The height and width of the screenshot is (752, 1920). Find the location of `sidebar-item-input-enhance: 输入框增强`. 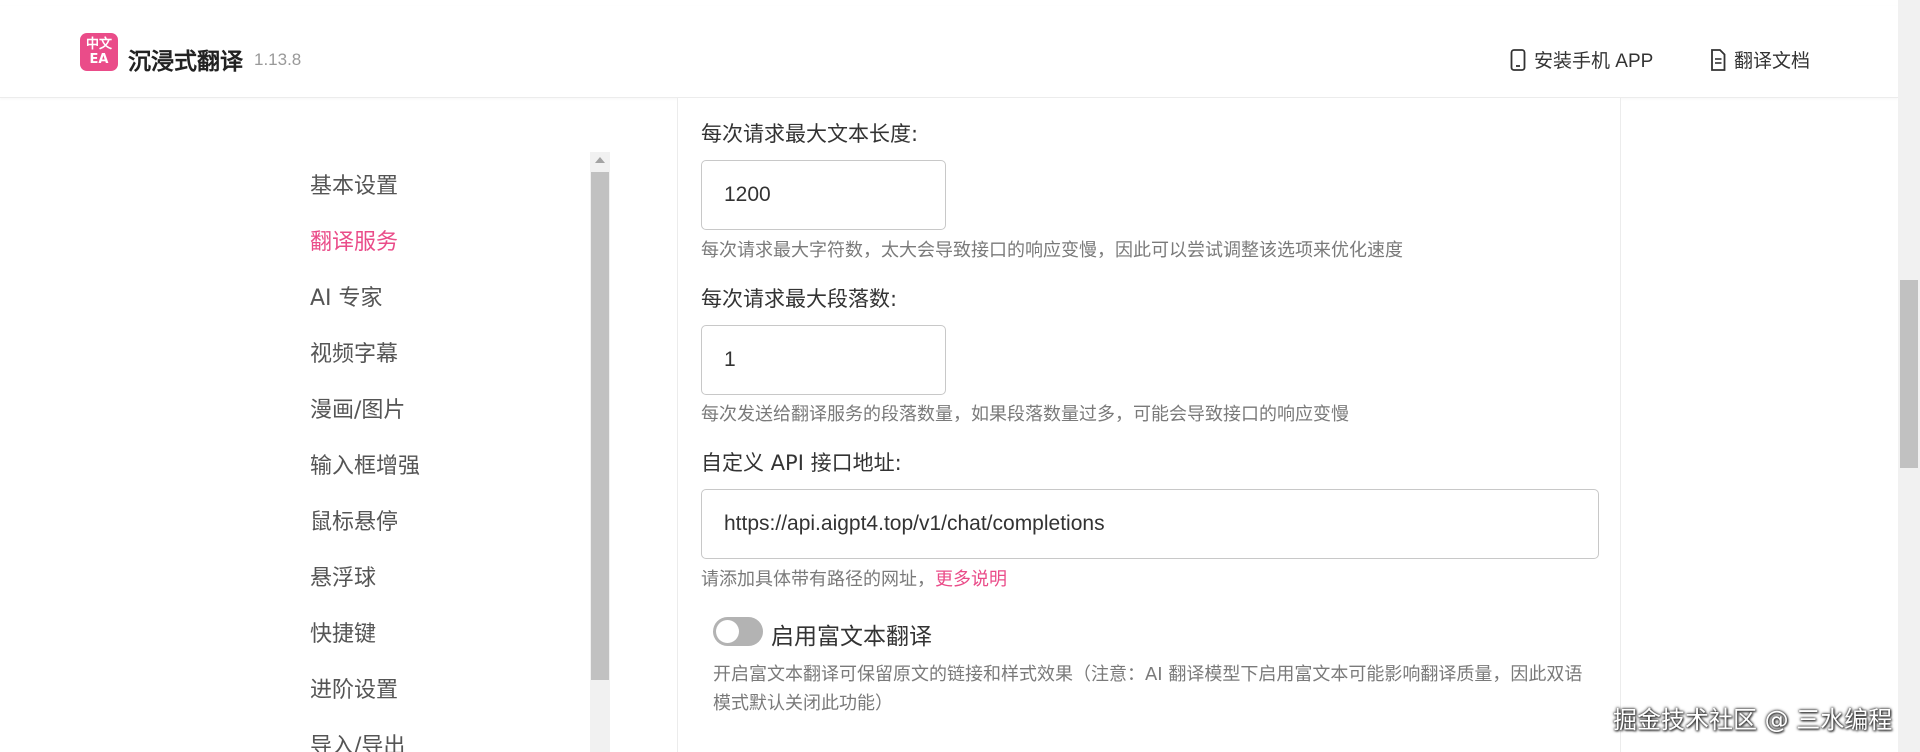

sidebar-item-input-enhance: 输入框增强 is located at coordinates (365, 476).